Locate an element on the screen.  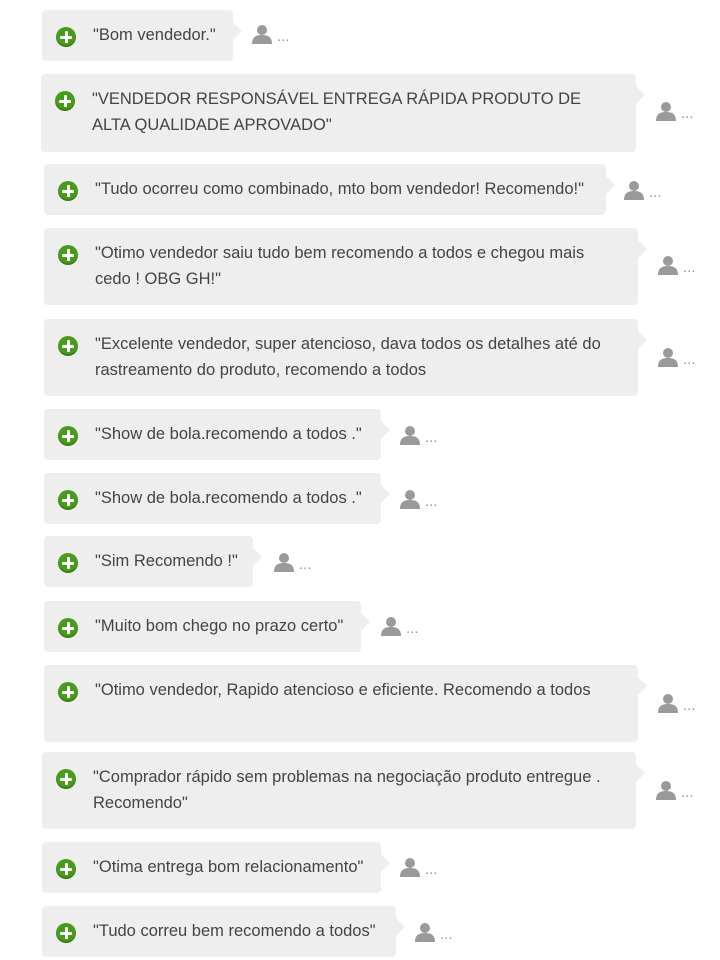
feedback-text: "Sim Recomendo !" is located at coordinates (166, 561).